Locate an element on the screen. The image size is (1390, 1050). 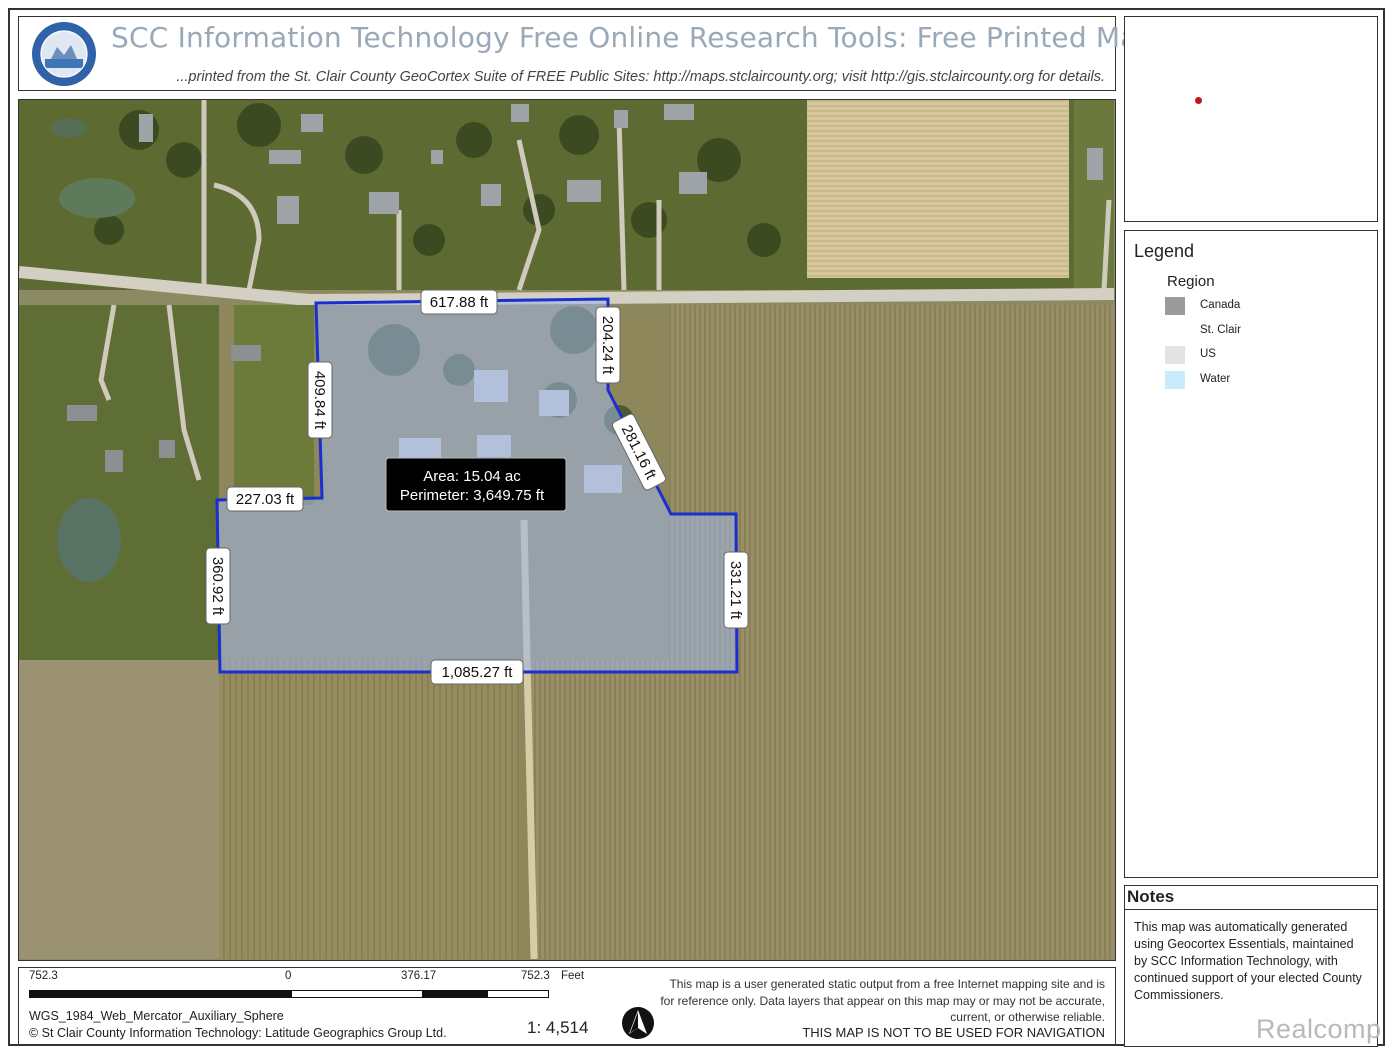
pond-west is located at coordinates (89, 540).